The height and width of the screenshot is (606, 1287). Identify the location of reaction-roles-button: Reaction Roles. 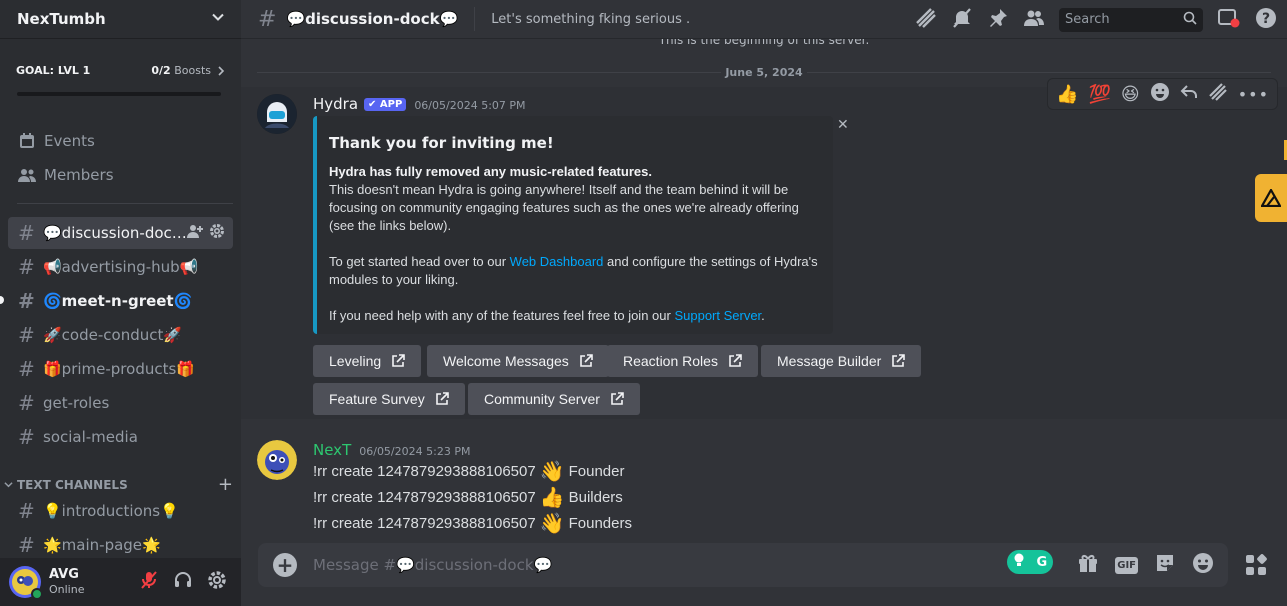
(682, 361).